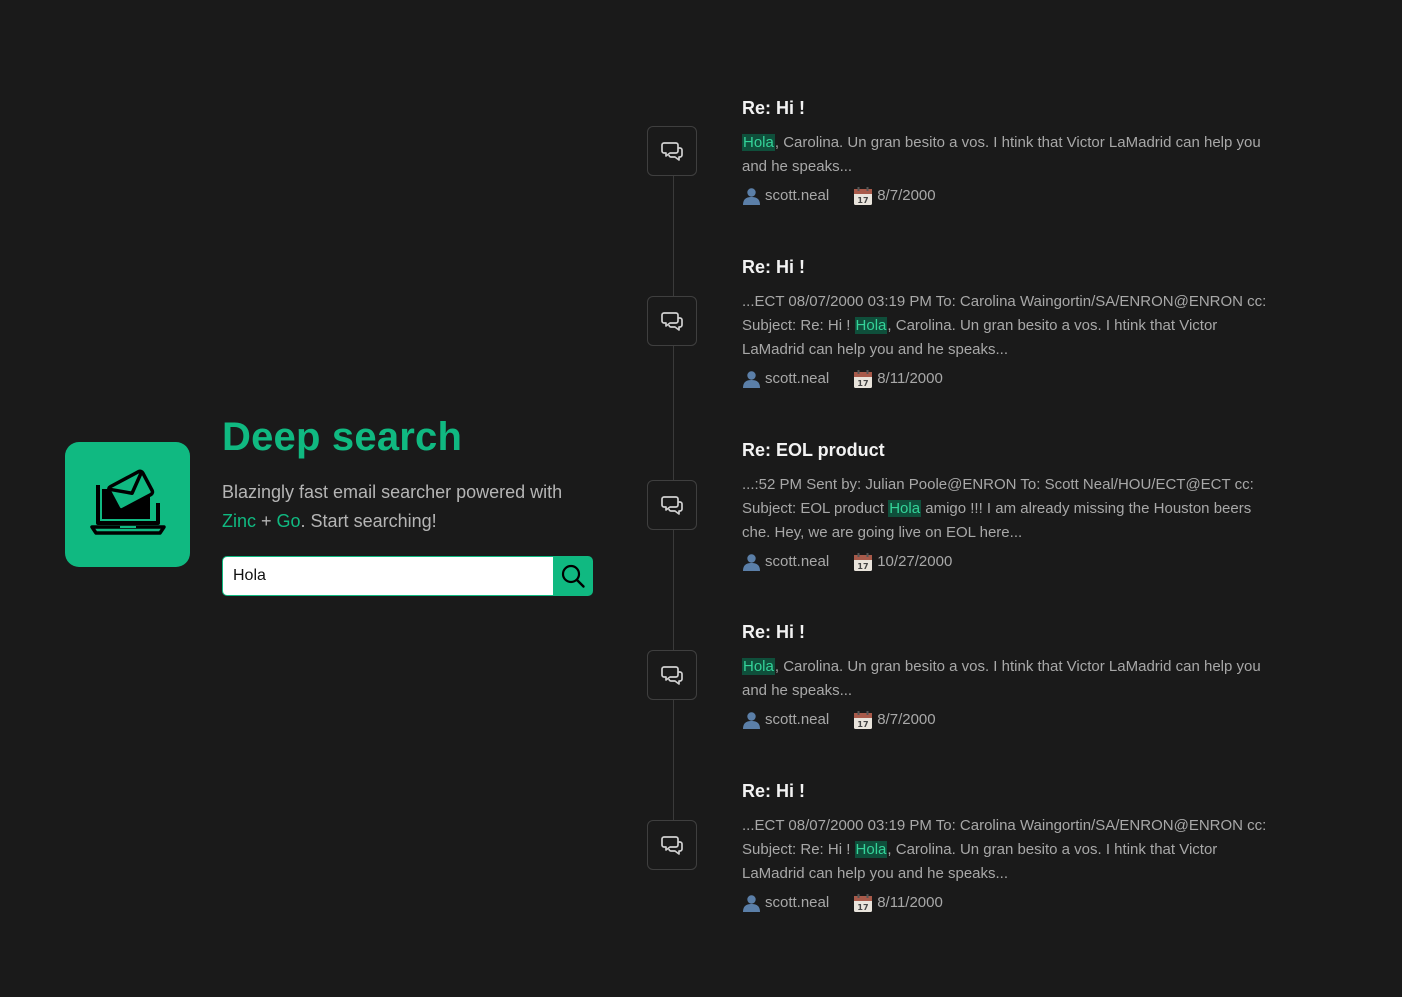 Image resolution: width=1402 pixels, height=997 pixels. Describe the element at coordinates (266, 521) in the screenshot. I see `plus-text: +` at that location.